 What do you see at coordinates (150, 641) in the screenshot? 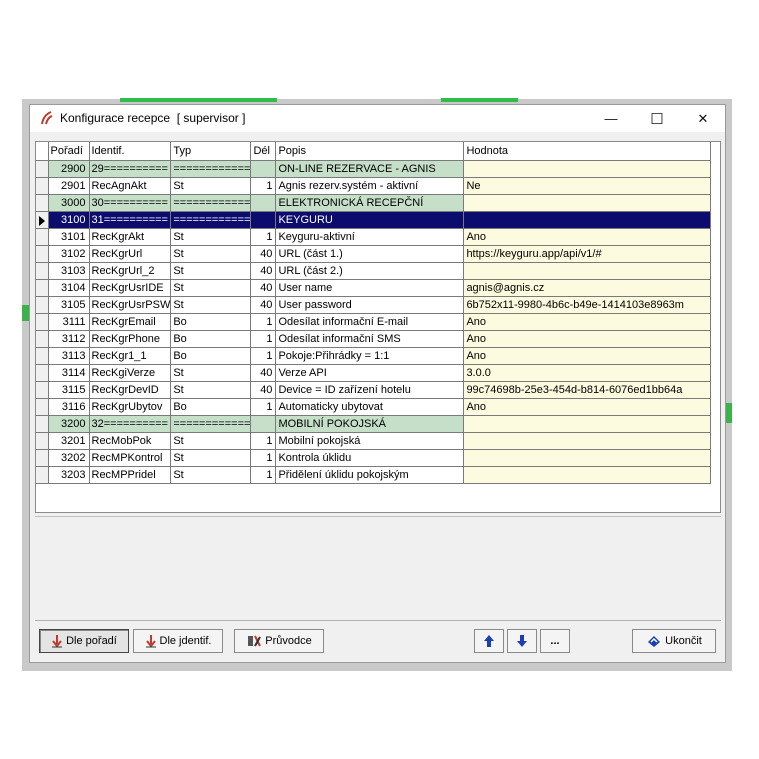
I see `sort-down-arrow-icon` at bounding box center [150, 641].